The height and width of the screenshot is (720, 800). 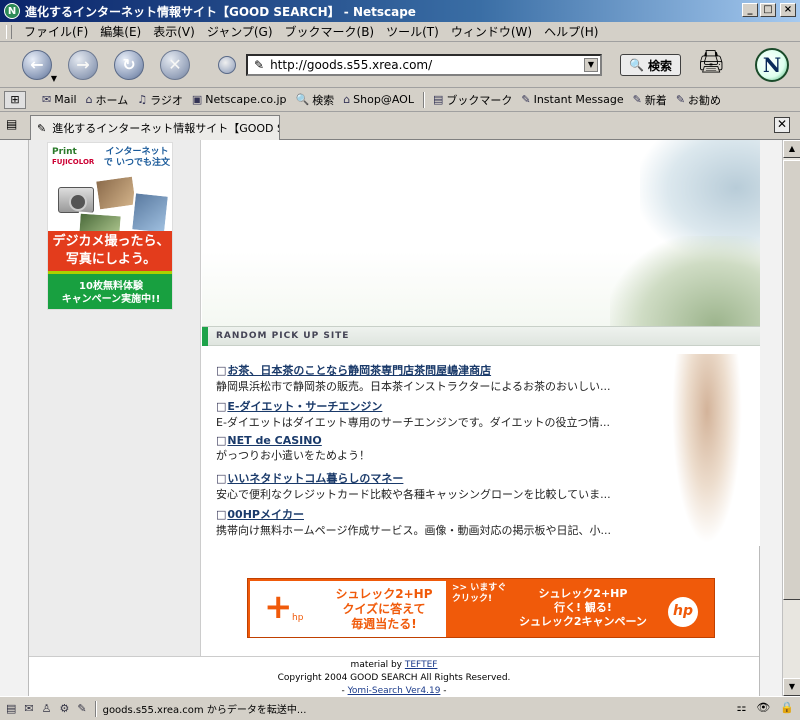 I want to click on bookmark-netscape: ▣ Netscape.co.jp, so click(x=239, y=99).